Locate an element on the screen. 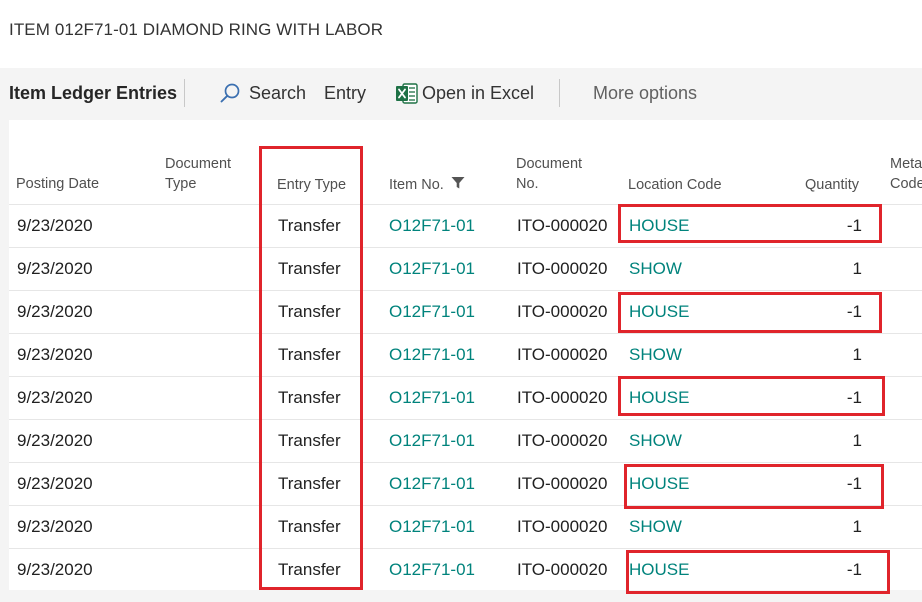 This screenshot has width=922, height=602. search-button: Search is located at coordinates (277, 93).